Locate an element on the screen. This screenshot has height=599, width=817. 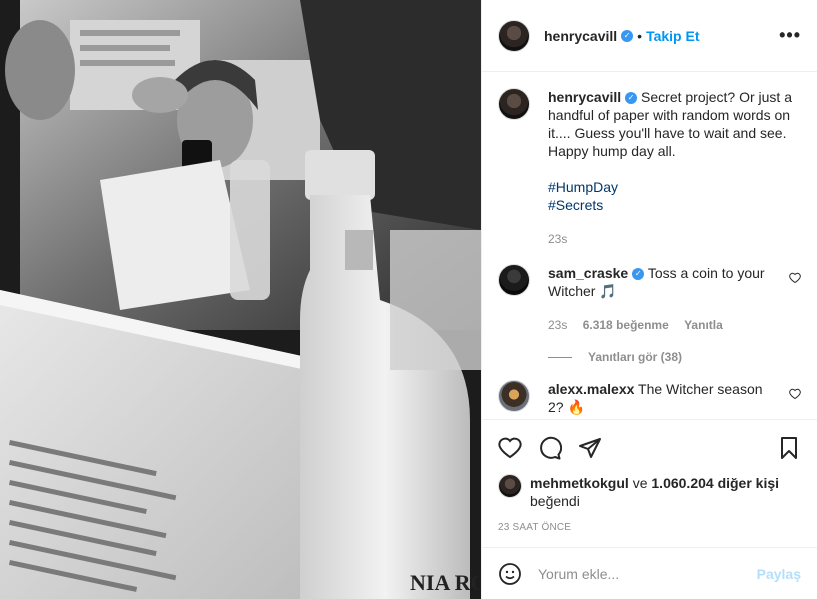
hashtag-link: #Secrets is located at coordinates (674, 205).